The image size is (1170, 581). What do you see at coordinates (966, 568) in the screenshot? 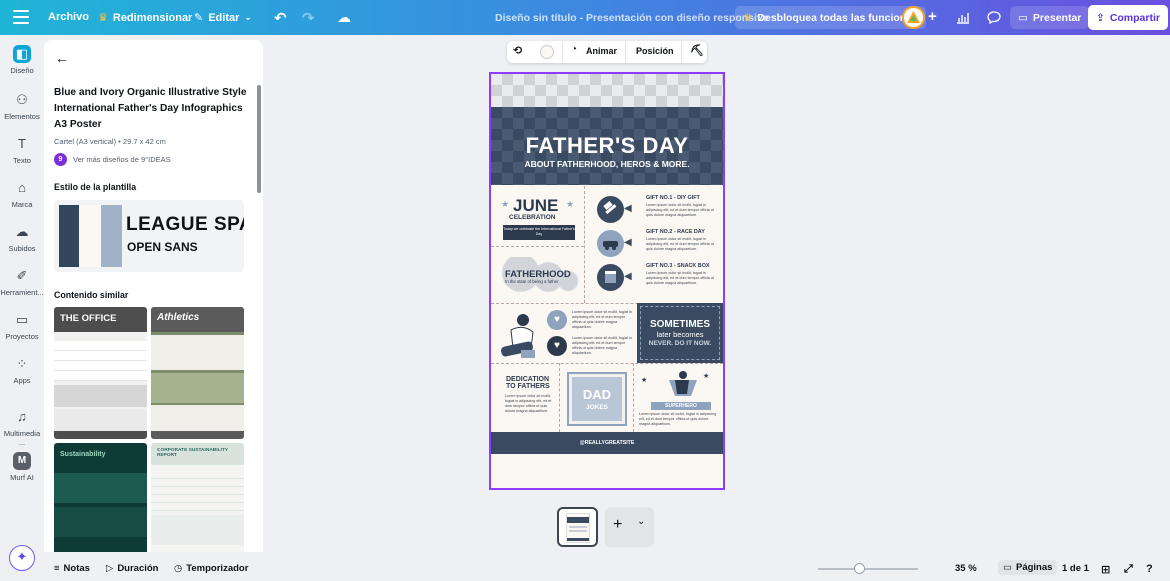
I see `zoom-level: 35 %` at bounding box center [966, 568].